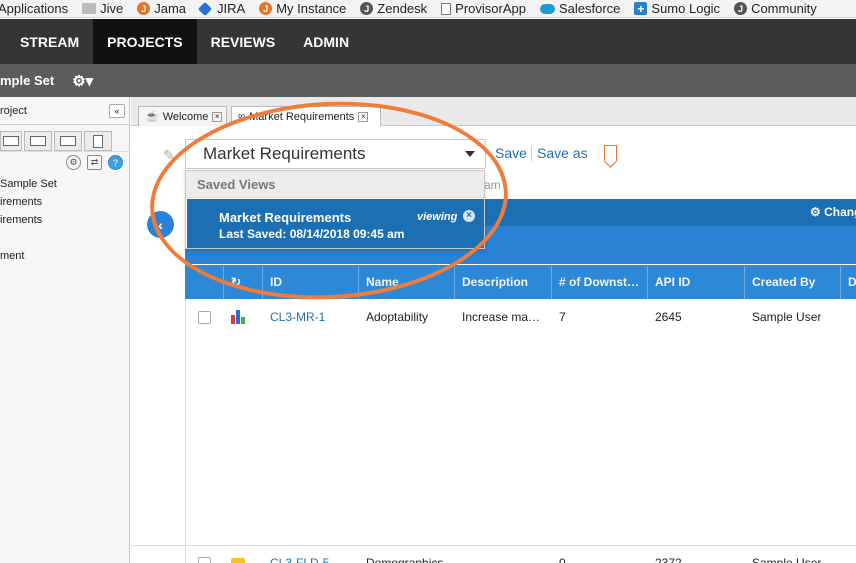 The width and height of the screenshot is (856, 563). Describe the element at coordinates (152, 117) in the screenshot. I see `coffee-cup-icon: ☕` at that location.